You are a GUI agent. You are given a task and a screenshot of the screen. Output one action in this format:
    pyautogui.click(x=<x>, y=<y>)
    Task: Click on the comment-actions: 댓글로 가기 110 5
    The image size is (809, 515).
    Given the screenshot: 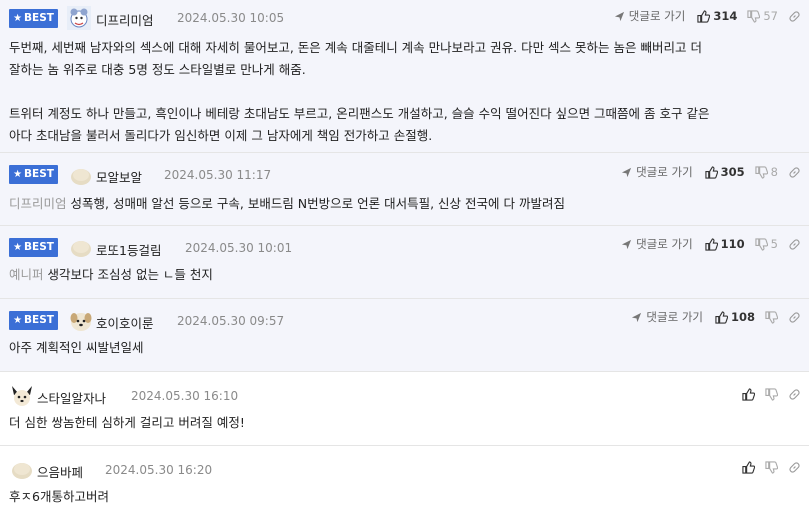 What is the action you would take?
    pyautogui.click(x=706, y=244)
    